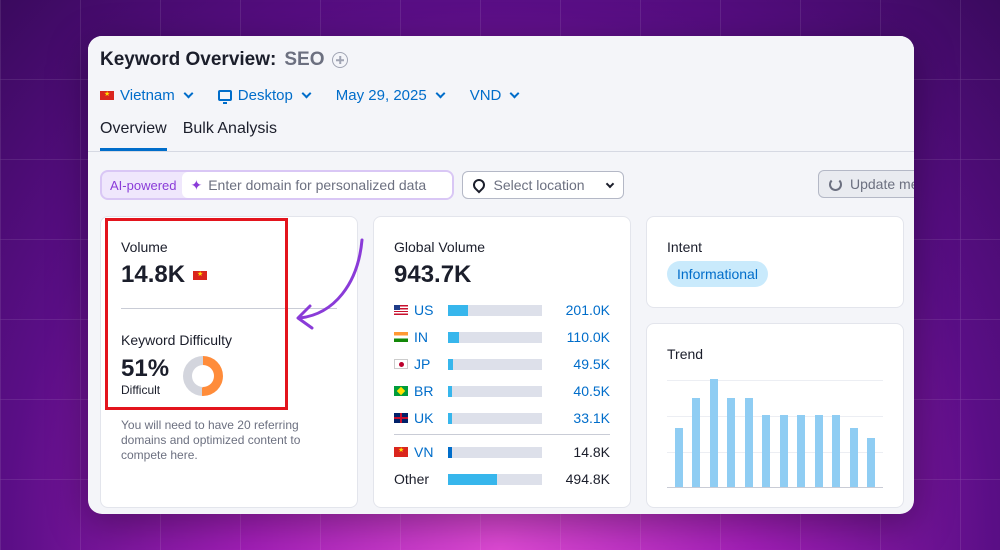  Describe the element at coordinates (591, 452) in the screenshot. I see `country-volume: 14.8K` at that location.